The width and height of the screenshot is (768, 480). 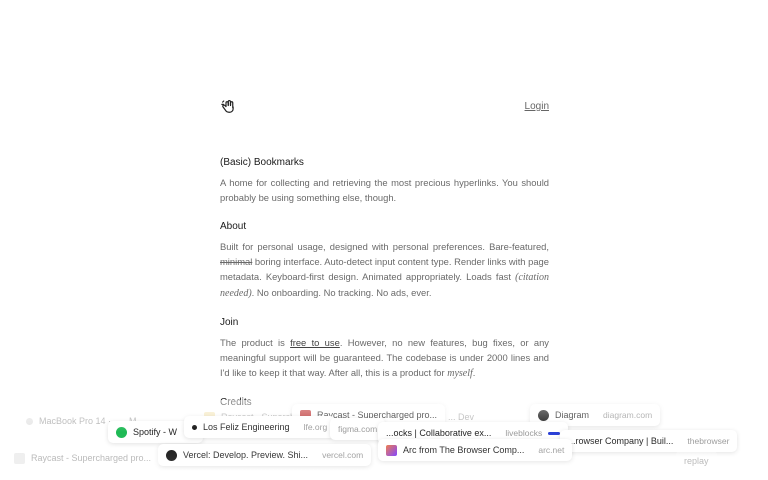 What do you see at coordinates (255, 342) in the screenshot?
I see `join-text-a: The product is` at bounding box center [255, 342].